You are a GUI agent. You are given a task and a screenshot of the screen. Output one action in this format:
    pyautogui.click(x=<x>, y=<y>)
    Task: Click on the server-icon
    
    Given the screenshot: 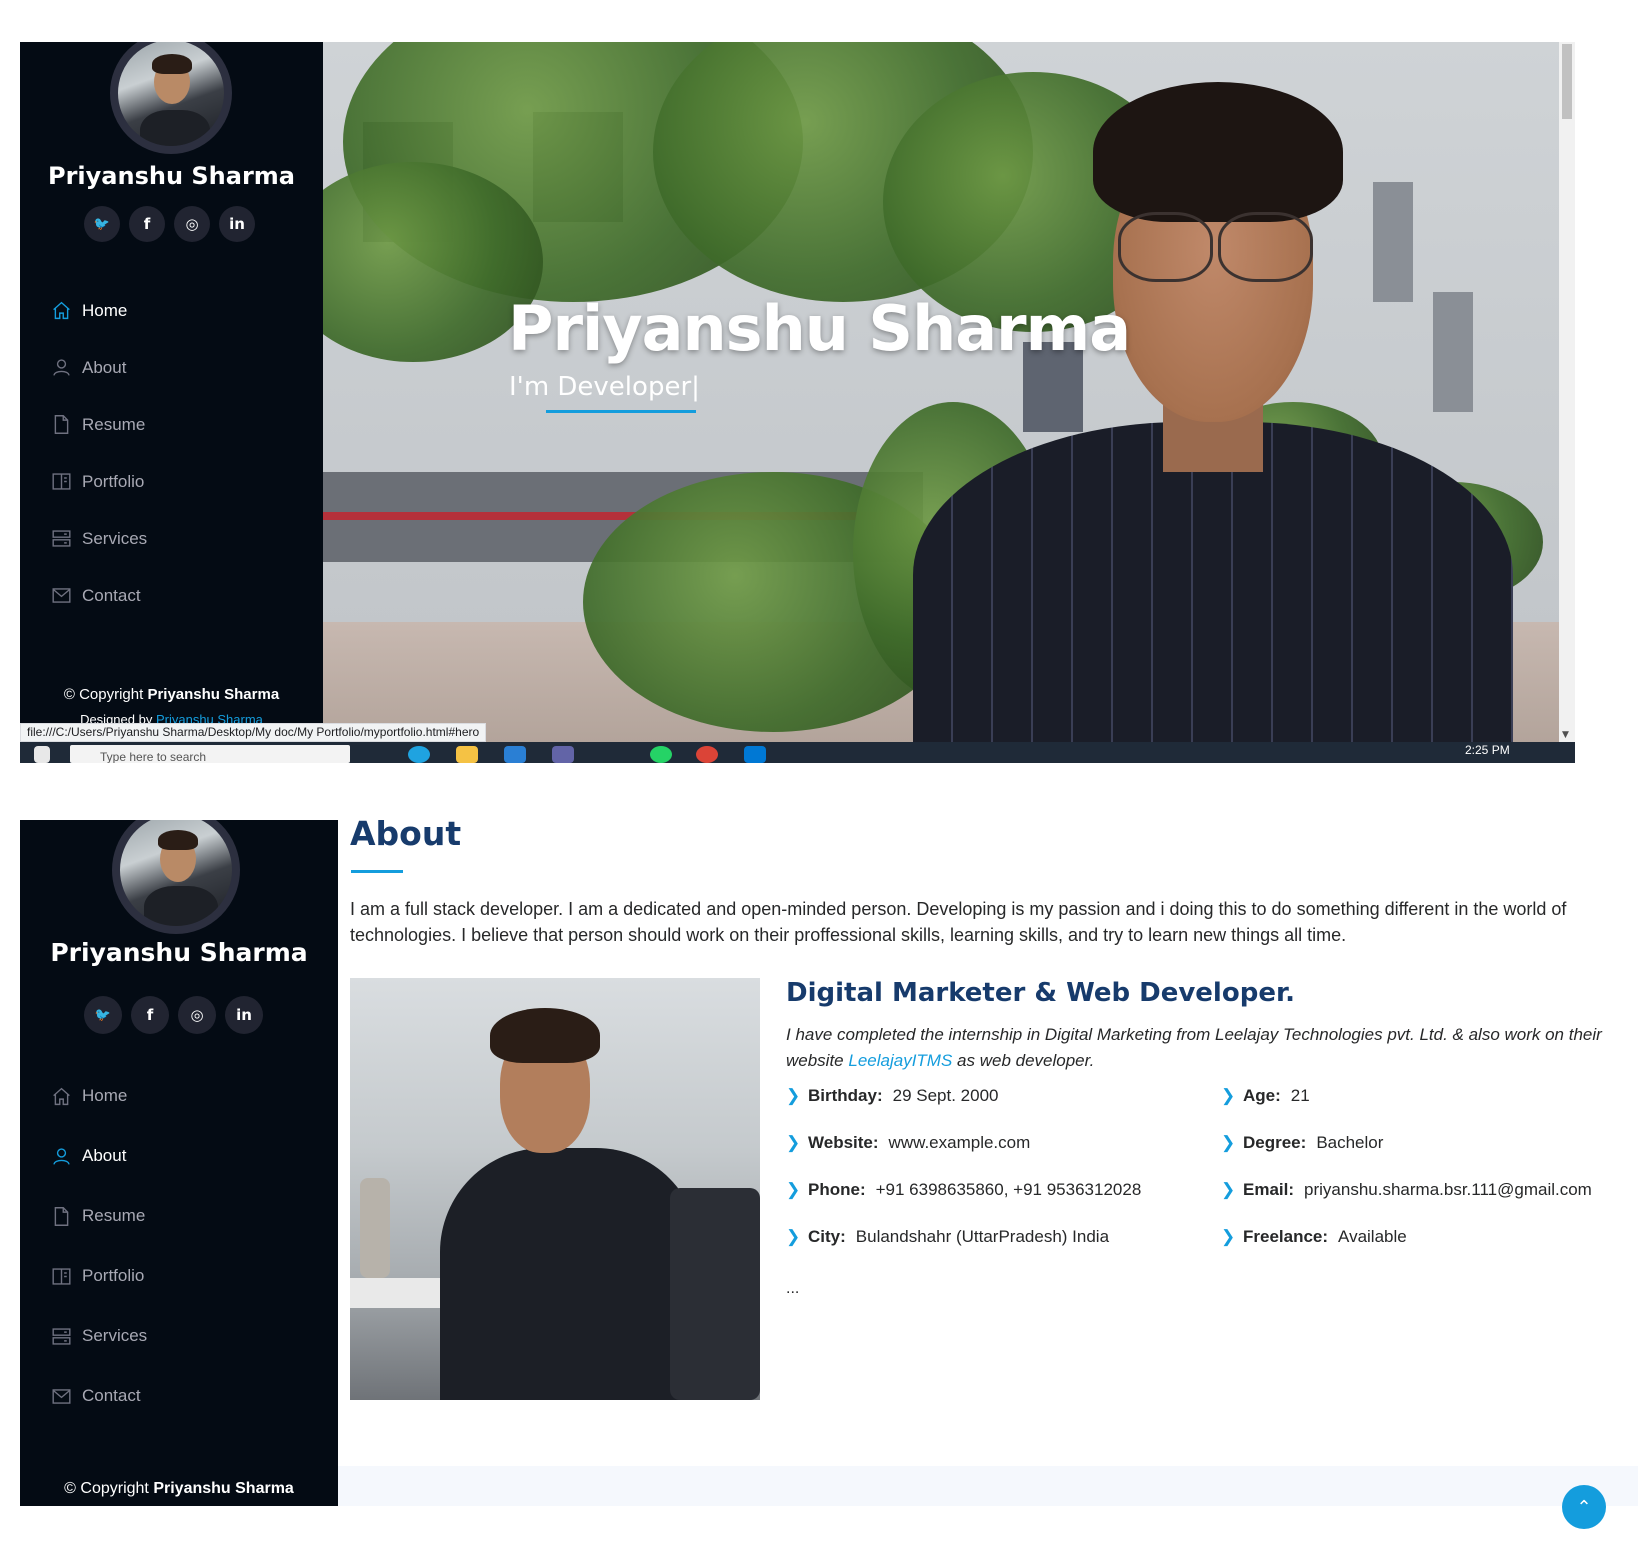 What is the action you would take?
    pyautogui.click(x=61, y=539)
    